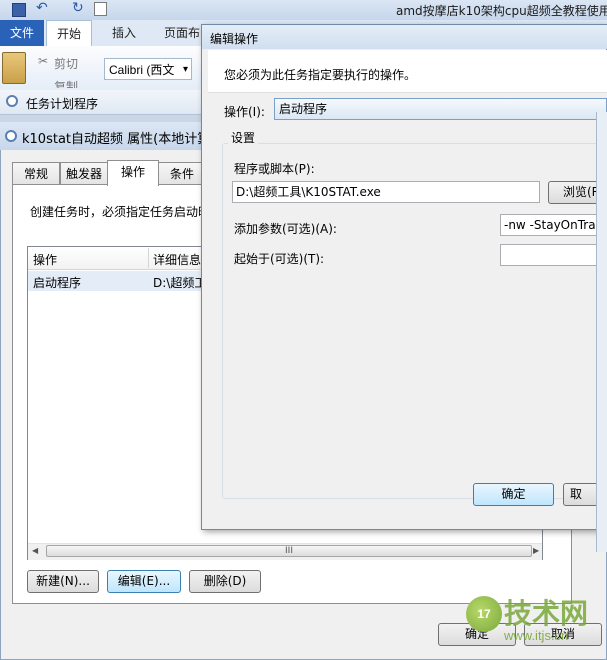 This screenshot has width=607, height=660. Describe the element at coordinates (225, 581) in the screenshot. I see `delete-action-button: 删除(D)` at that location.